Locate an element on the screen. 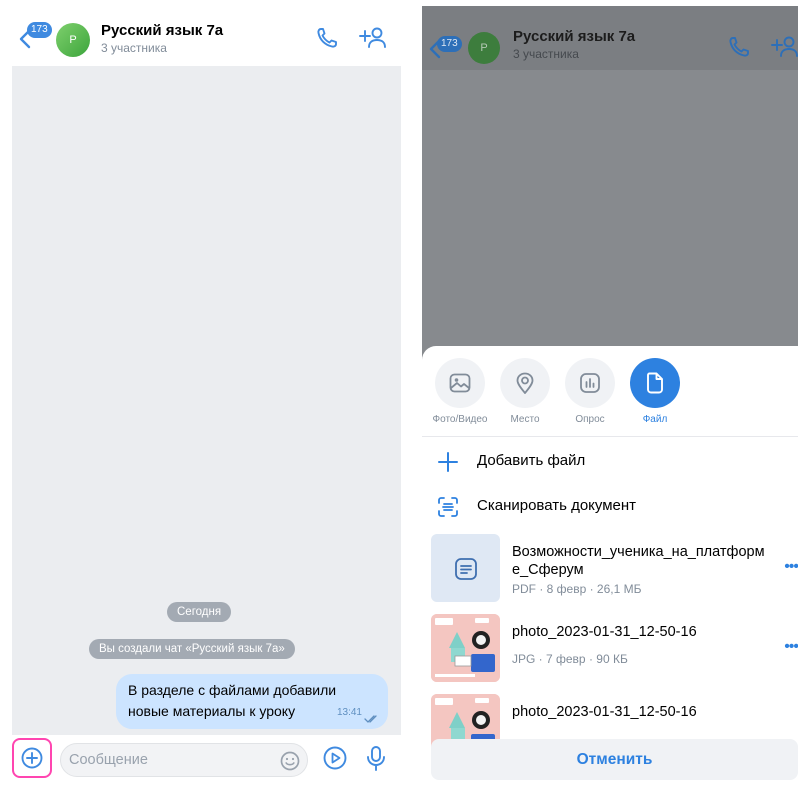 The width and height of the screenshot is (798, 801). attach-label: Место is located at coordinates (525, 419).